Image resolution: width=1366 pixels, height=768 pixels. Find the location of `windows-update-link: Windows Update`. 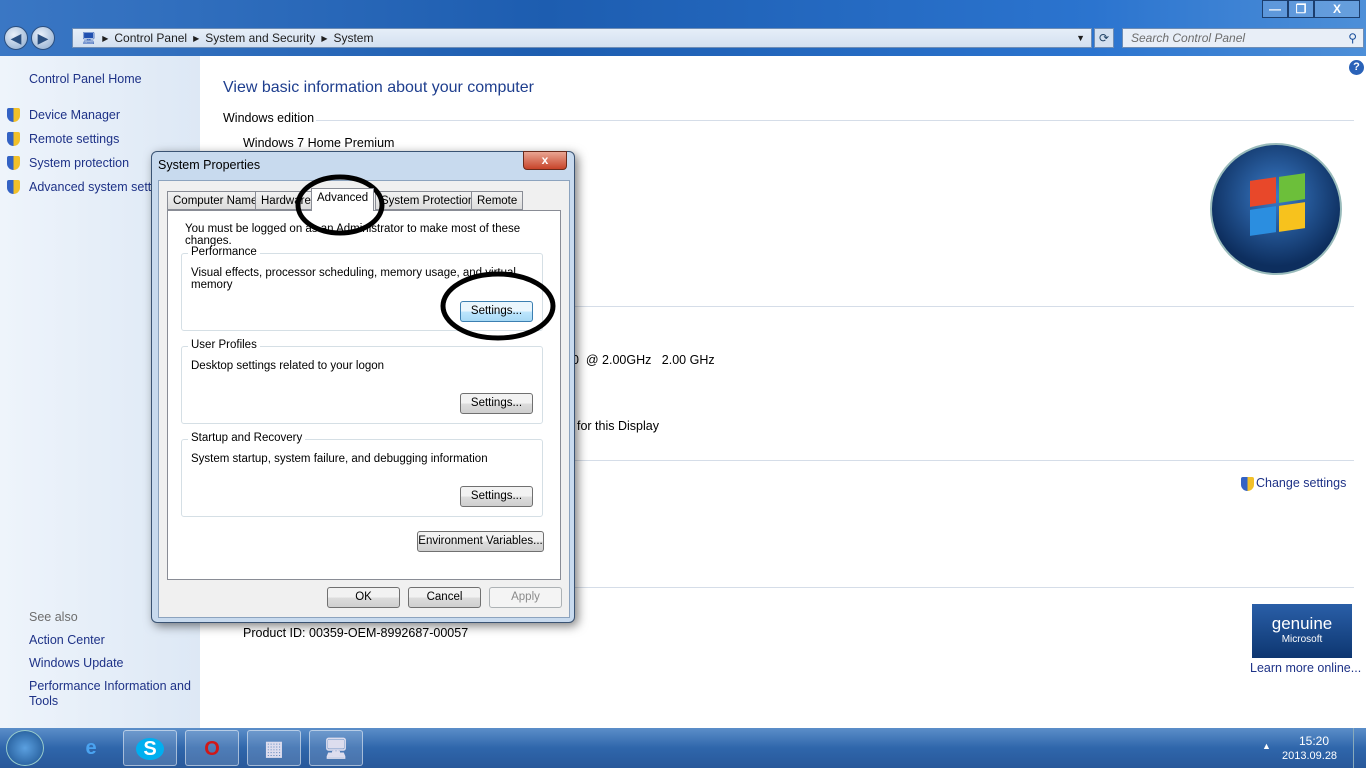

windows-update-link: Windows Update is located at coordinates (76, 663).